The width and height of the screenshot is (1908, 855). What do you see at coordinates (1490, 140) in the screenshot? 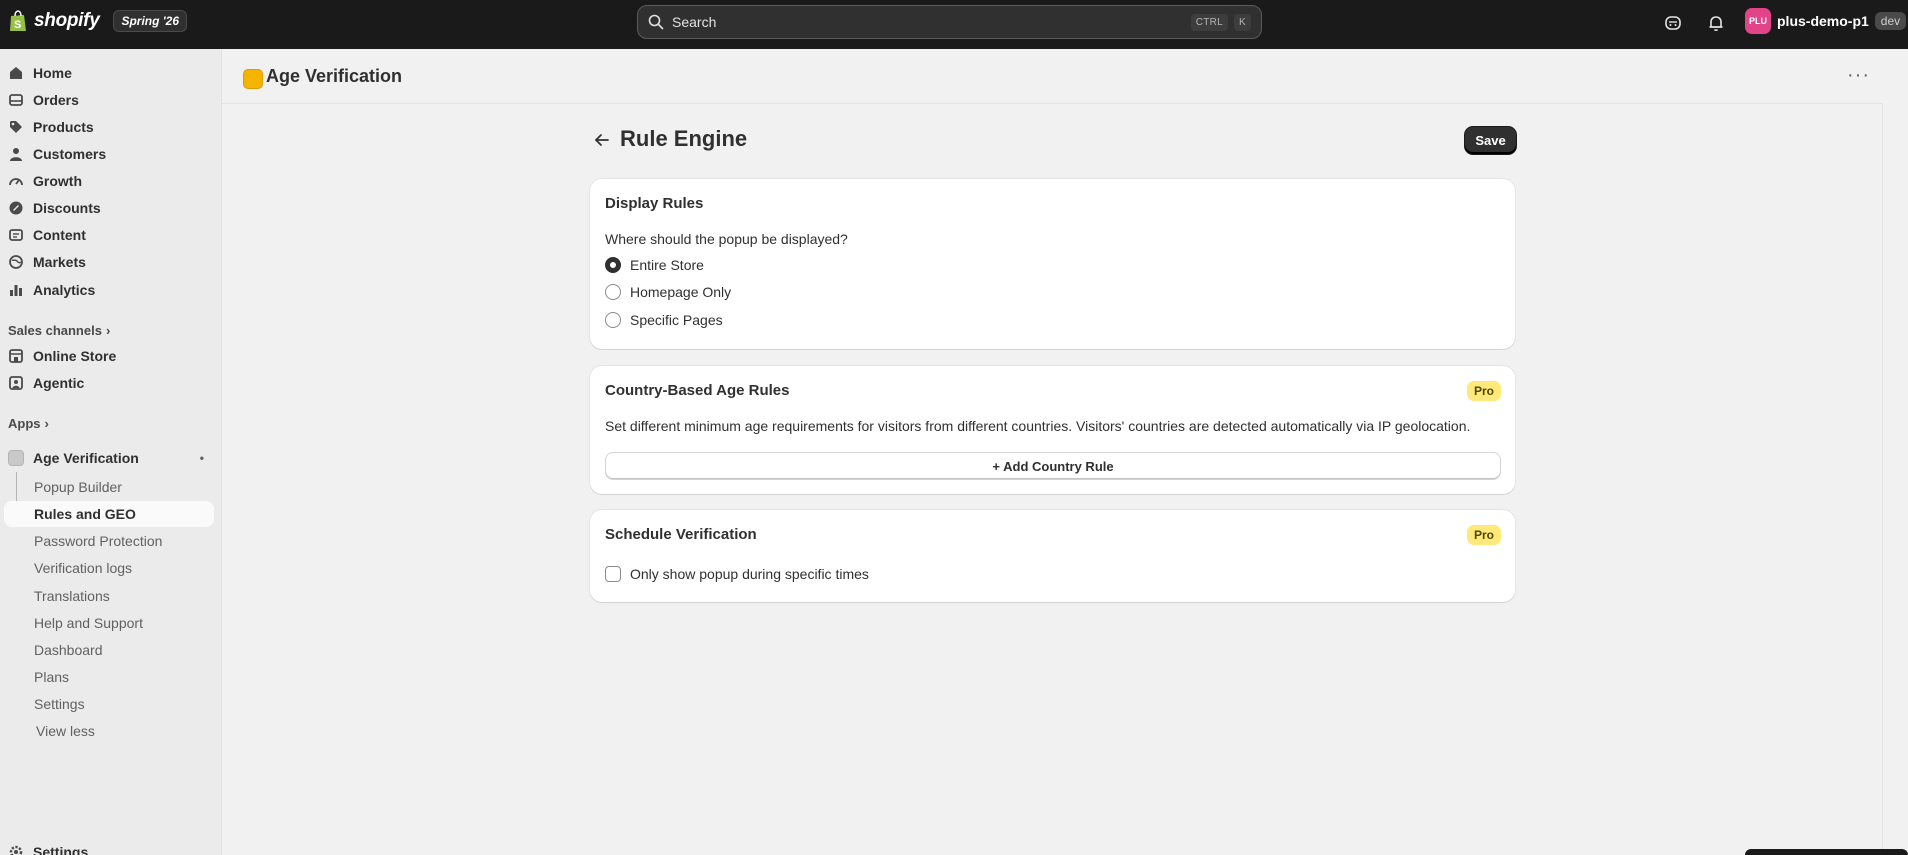
I see `save-button: Save` at bounding box center [1490, 140].